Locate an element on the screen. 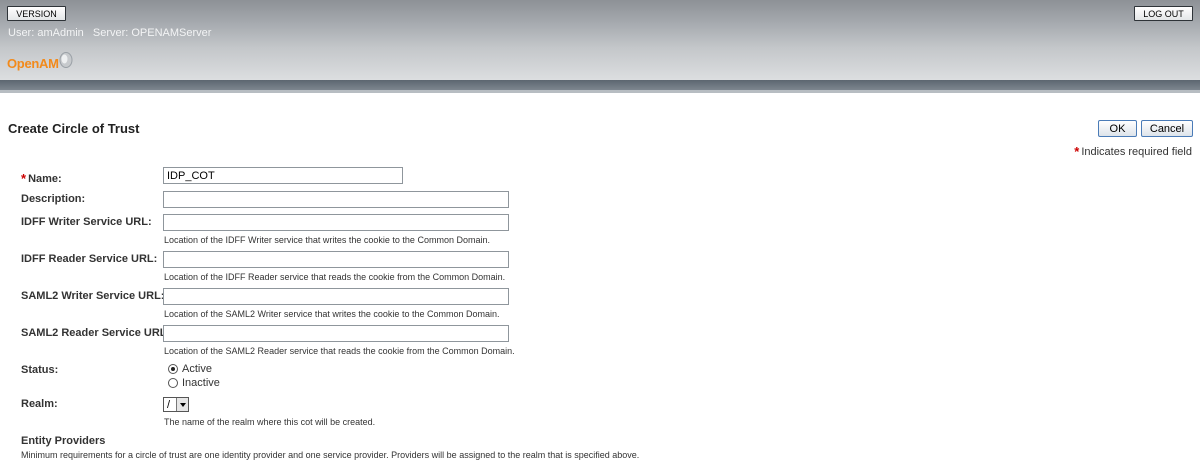 This screenshot has height=467, width=1200. idff-reader-input is located at coordinates (336, 259).